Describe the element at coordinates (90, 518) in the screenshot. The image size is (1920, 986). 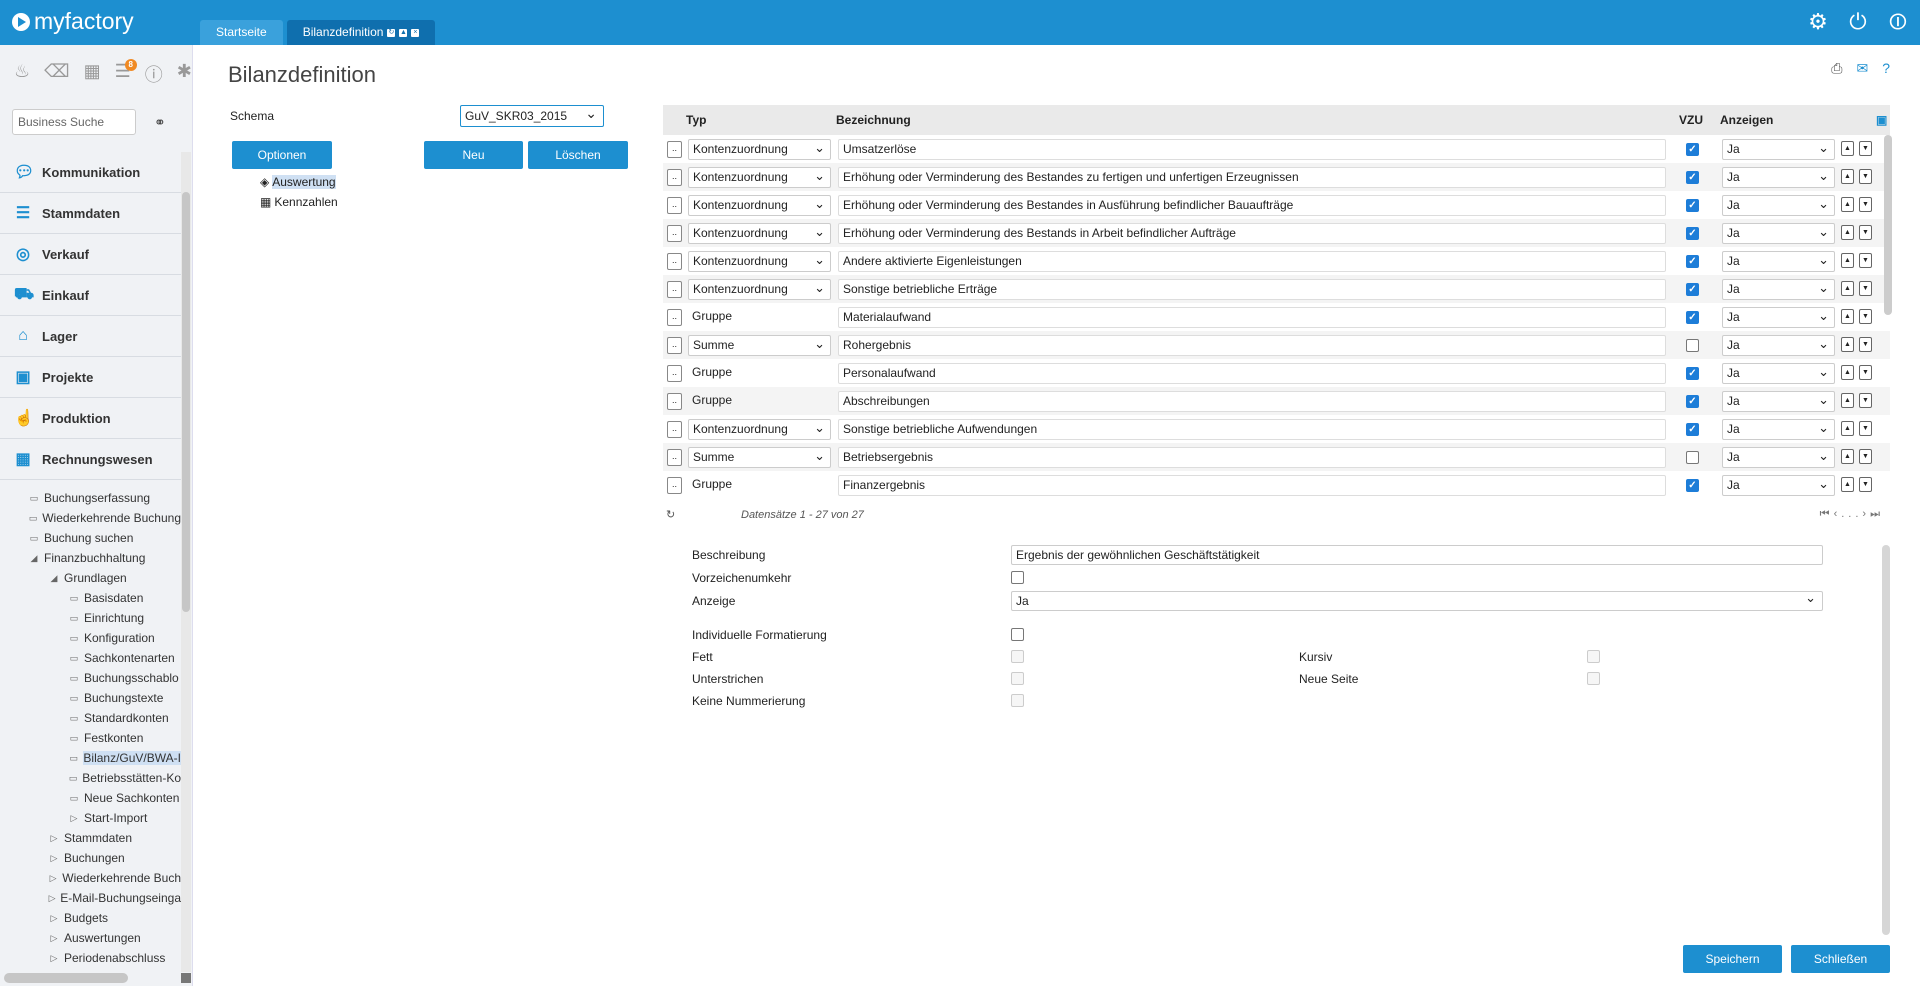
I see `tree-item-wiederkehrende-buchung: ▭ Wiederkehrende Buchung` at that location.